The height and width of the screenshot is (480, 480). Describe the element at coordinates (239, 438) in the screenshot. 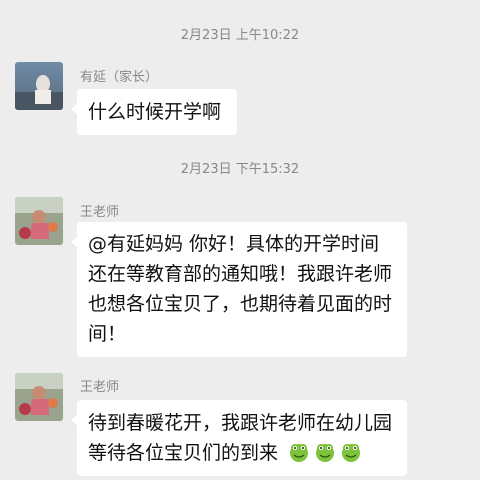

I see `message-bubble: 待到春暖花开，我跟许老师在幼儿园等待各位宝贝们的到来` at that location.